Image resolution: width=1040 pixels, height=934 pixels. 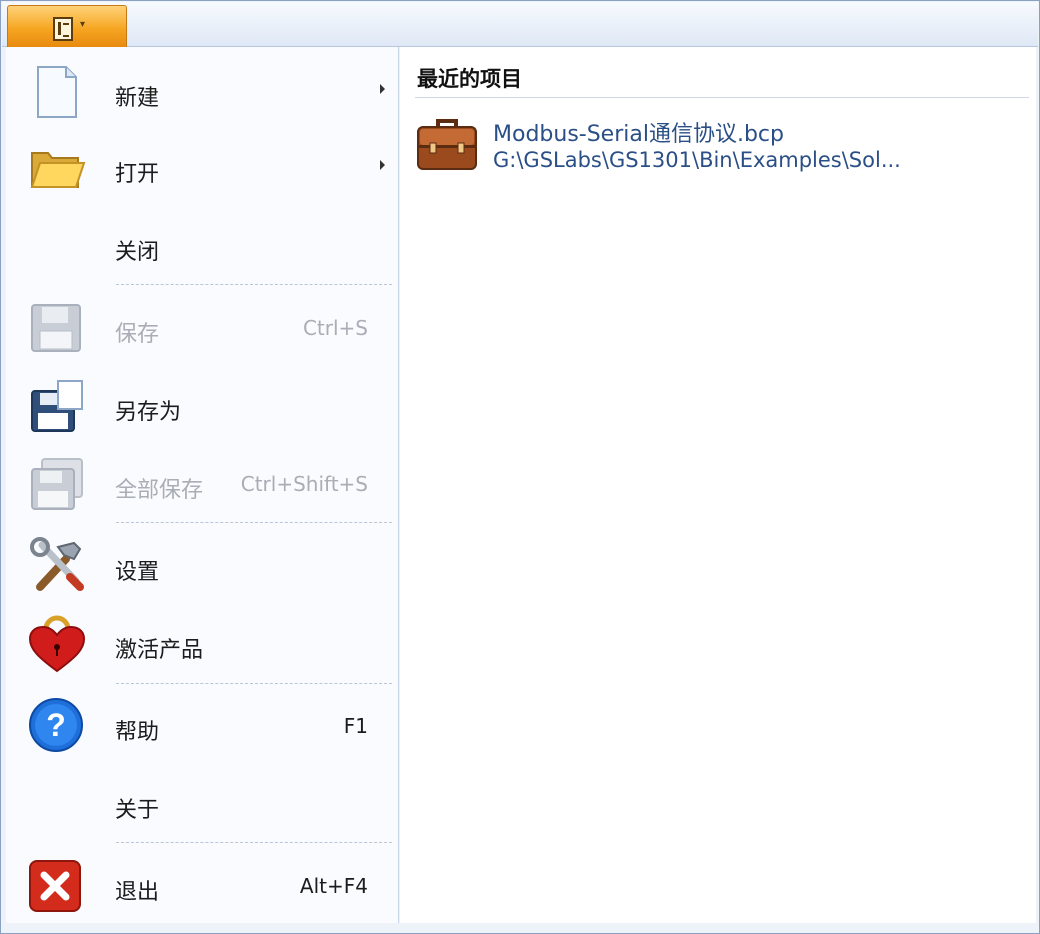 I want to click on menu-item-label: 保存, so click(x=137, y=334).